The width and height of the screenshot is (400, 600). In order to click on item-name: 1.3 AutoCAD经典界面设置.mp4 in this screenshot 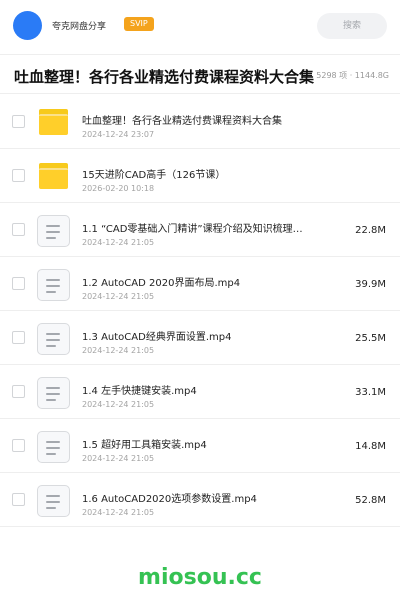, I will do `click(157, 337)`.